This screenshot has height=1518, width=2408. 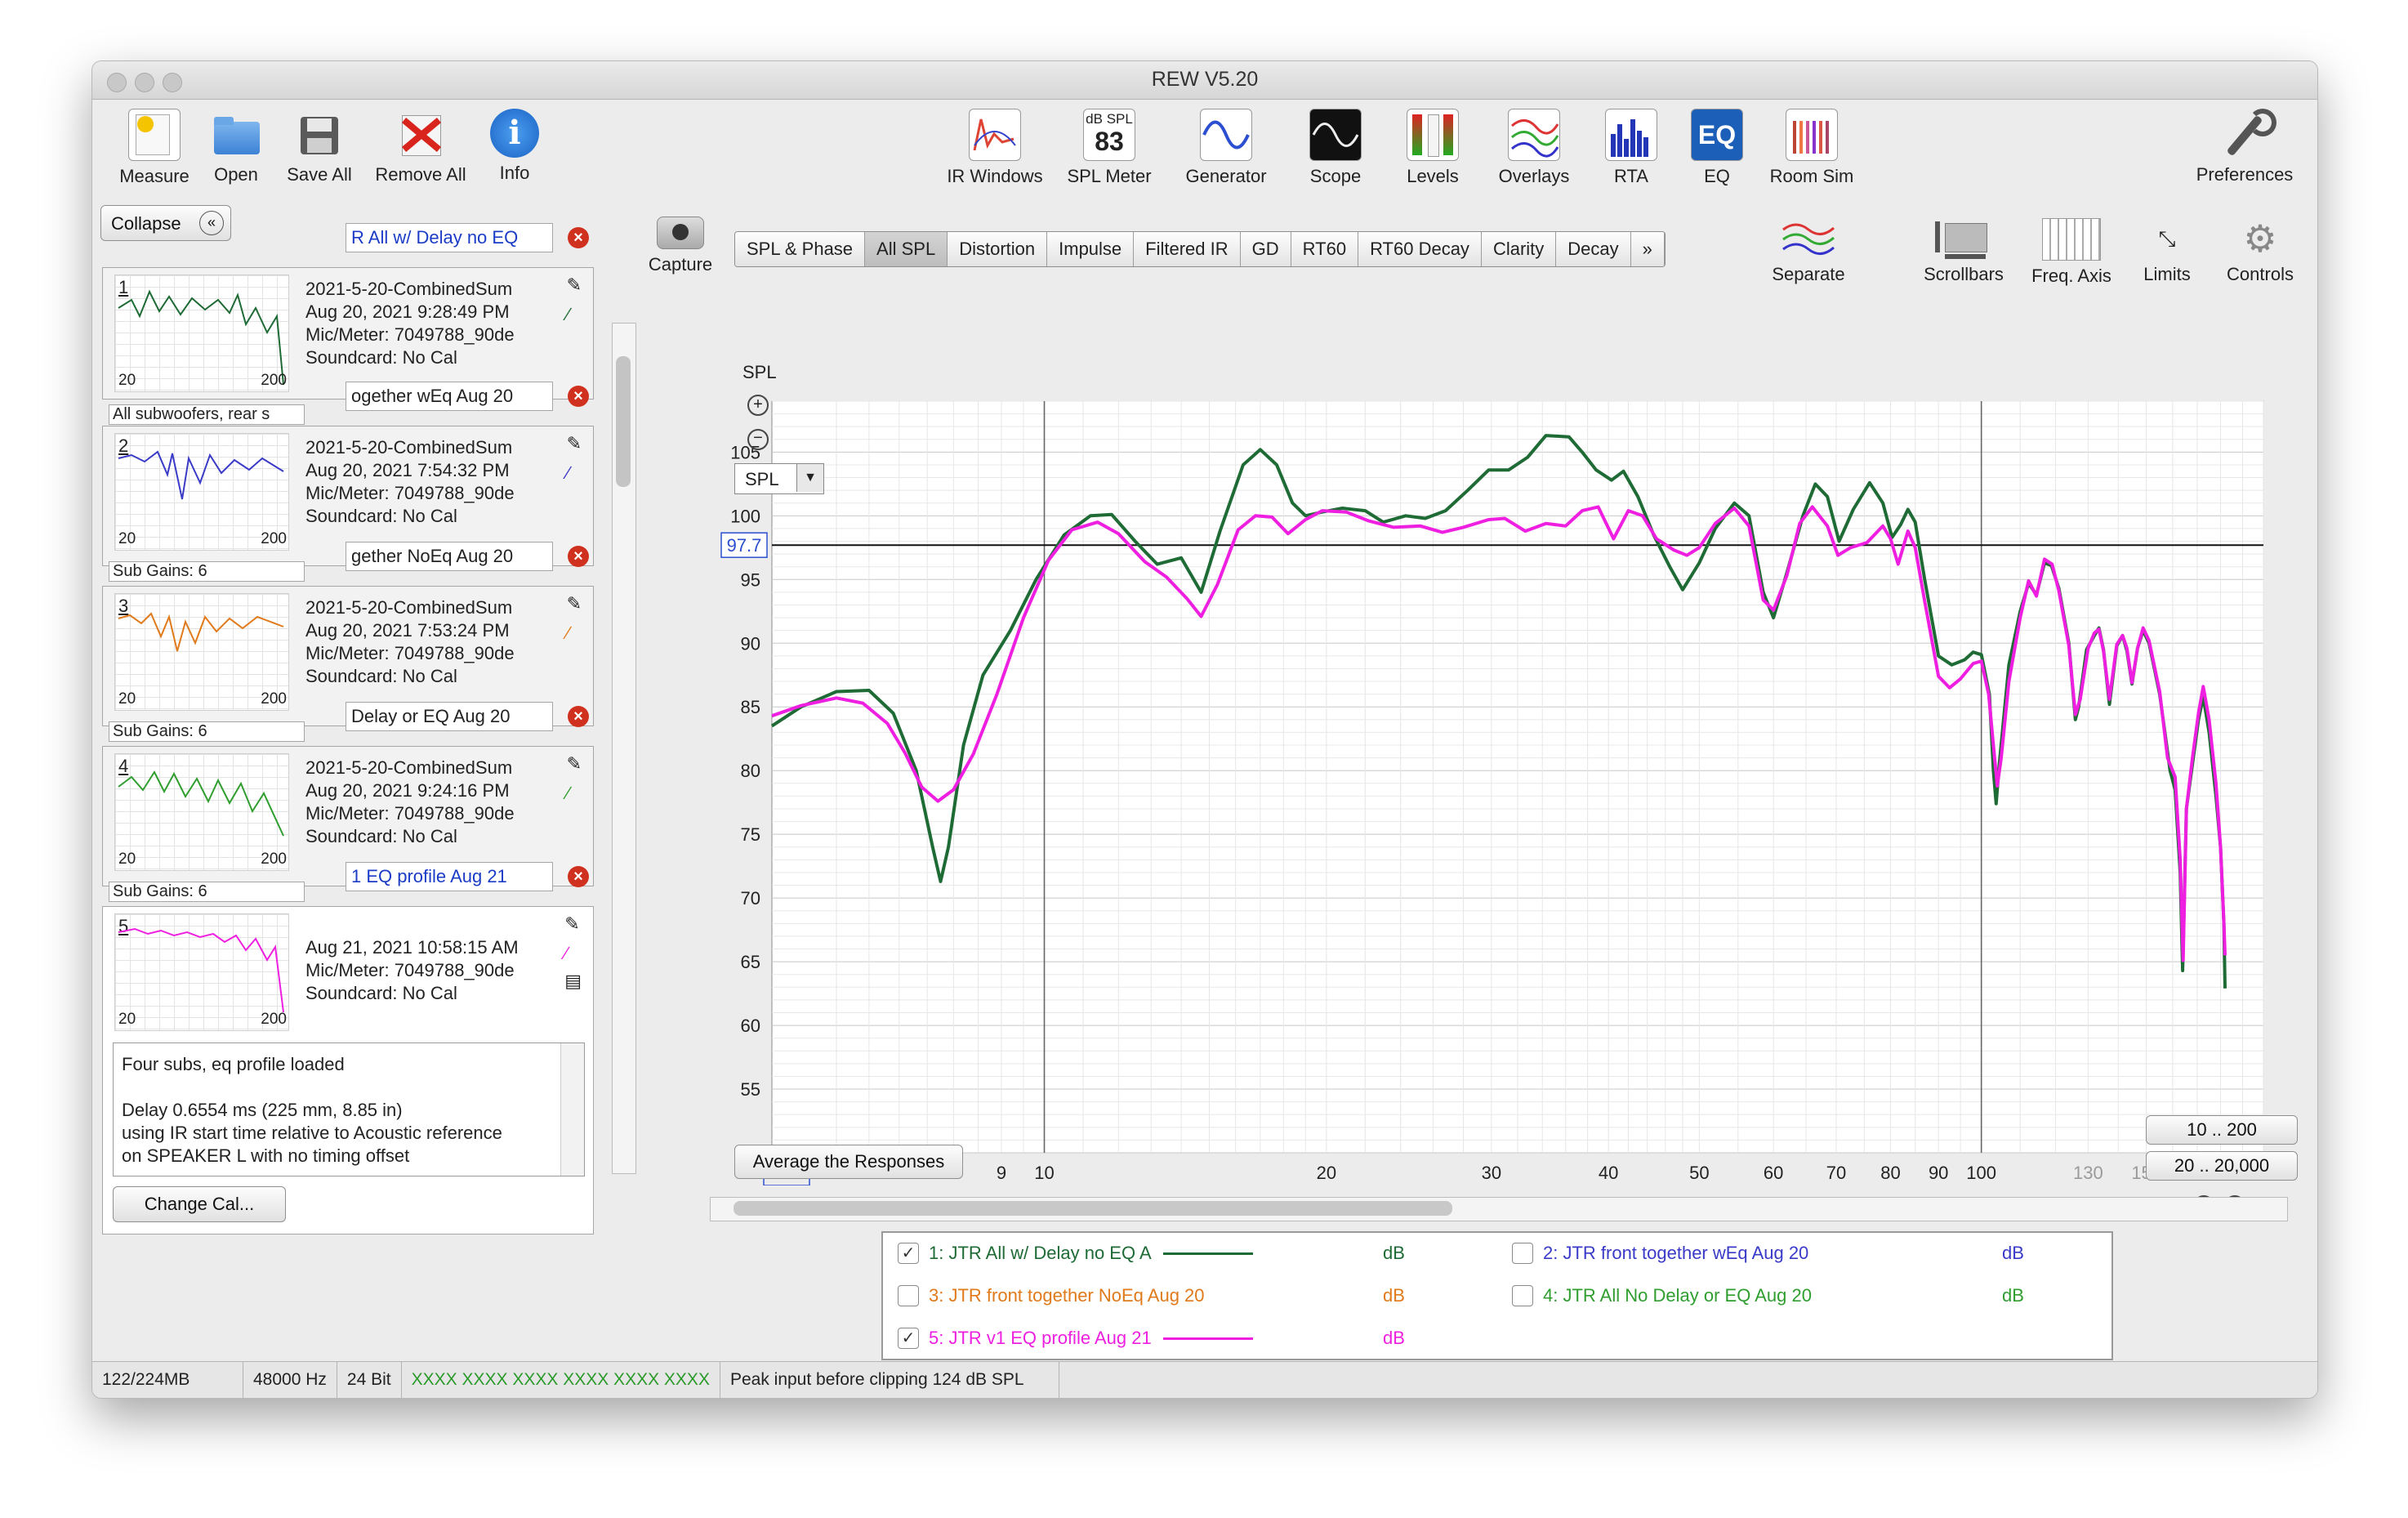 I want to click on card-5-soundcard: Soundcard: No Cal, so click(x=381, y=993).